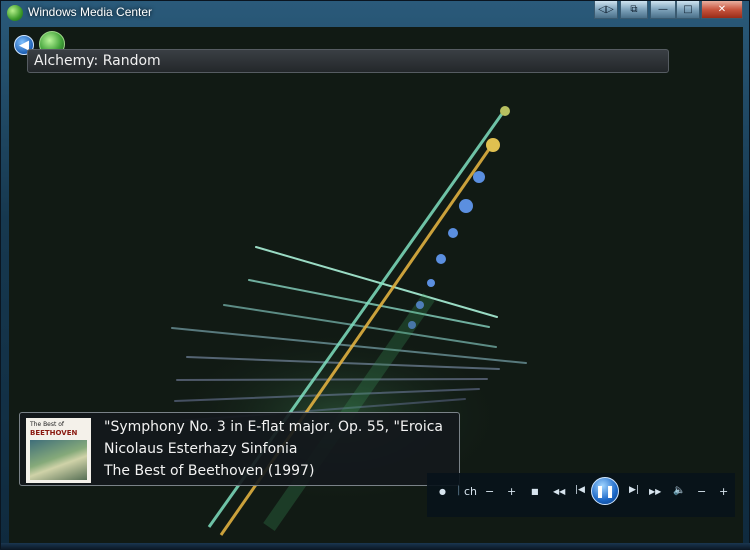 The image size is (750, 550). I want to click on channel-label: ch, so click(471, 491).